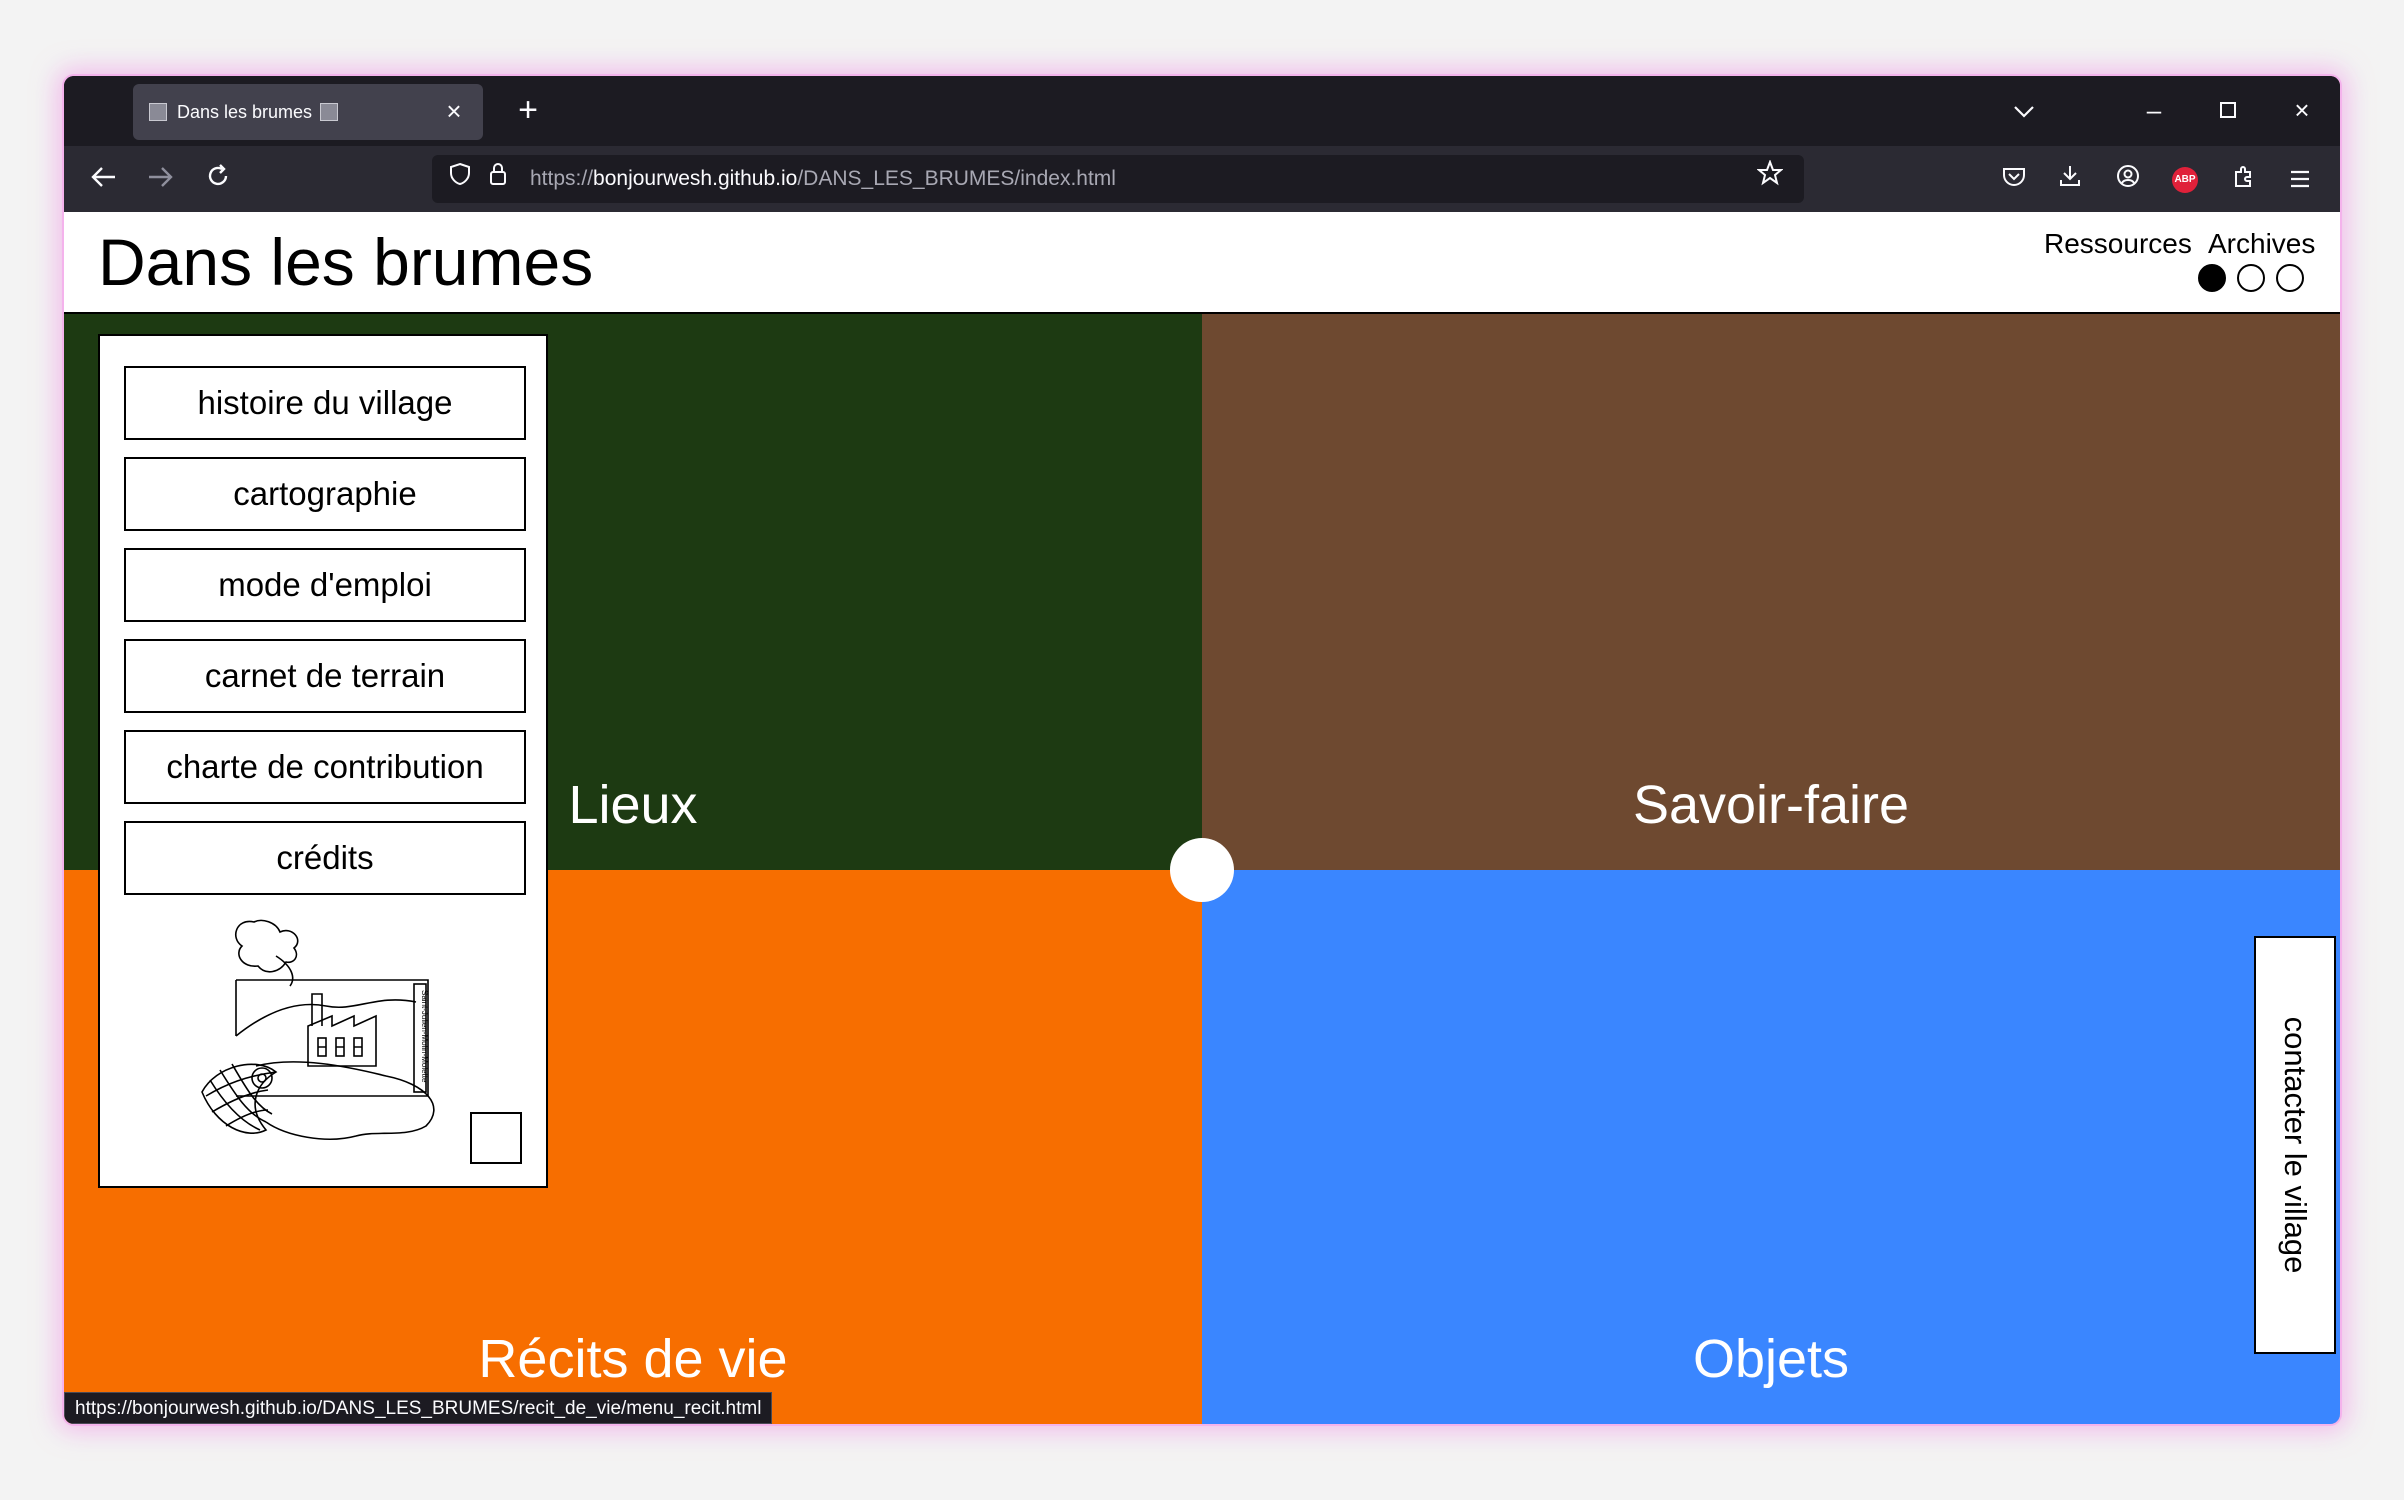 Image resolution: width=2404 pixels, height=1500 pixels. I want to click on adblock-icon: ABP, so click(2185, 180).